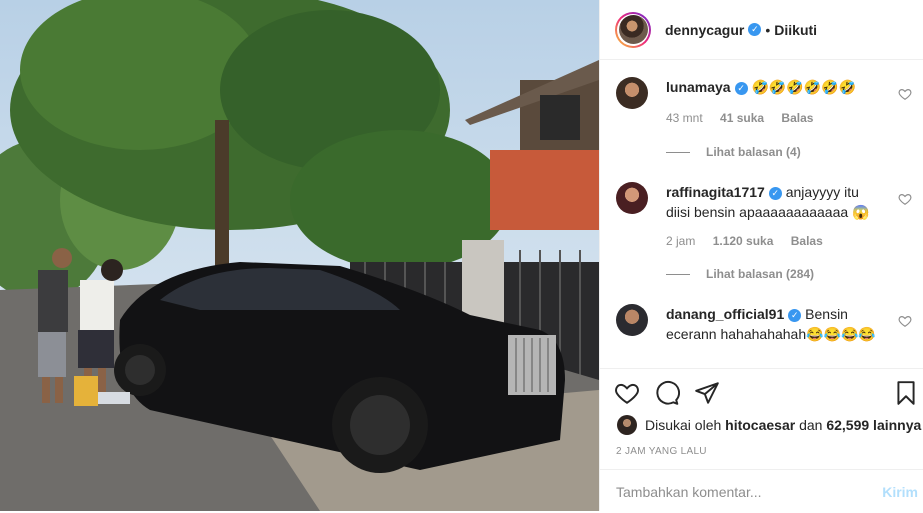  What do you see at coordinates (906, 393) in the screenshot?
I see `bookmark-icon` at bounding box center [906, 393].